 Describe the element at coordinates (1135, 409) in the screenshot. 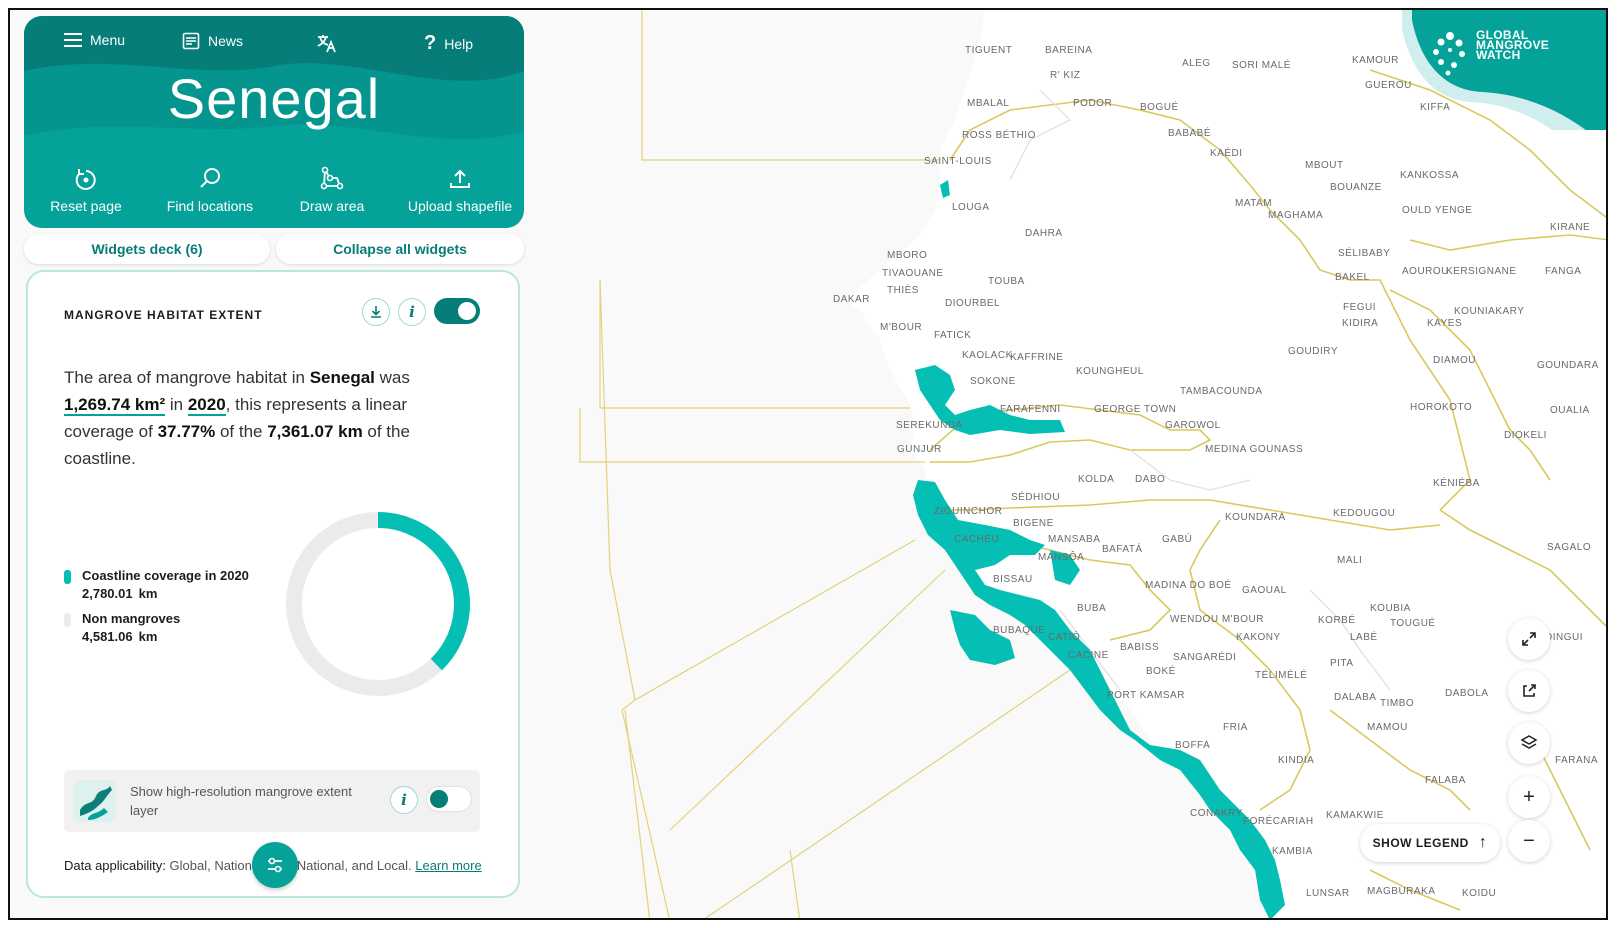

I see `place-label: GEORGE TOWN` at that location.